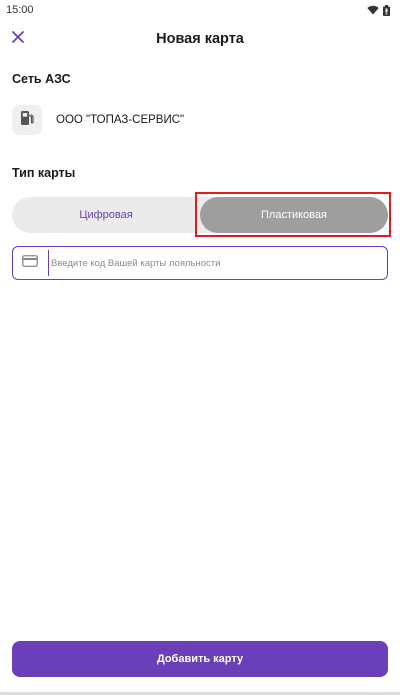  I want to click on card-code-field, so click(200, 263).